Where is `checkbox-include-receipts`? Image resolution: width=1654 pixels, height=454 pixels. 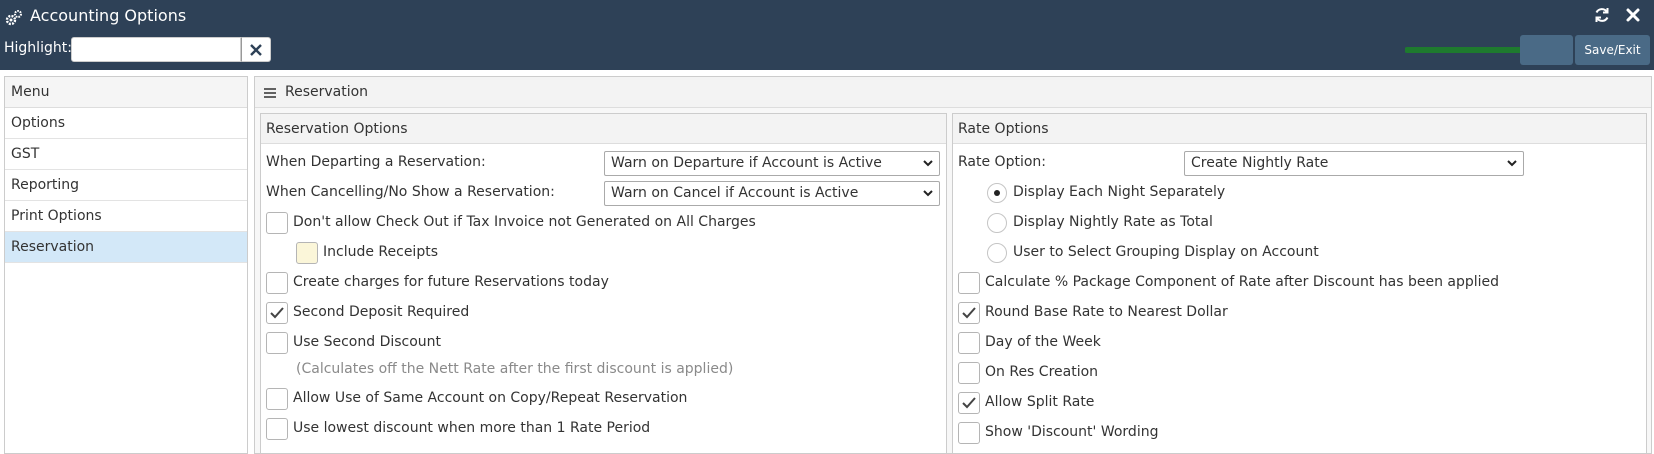 checkbox-include-receipts is located at coordinates (307, 253).